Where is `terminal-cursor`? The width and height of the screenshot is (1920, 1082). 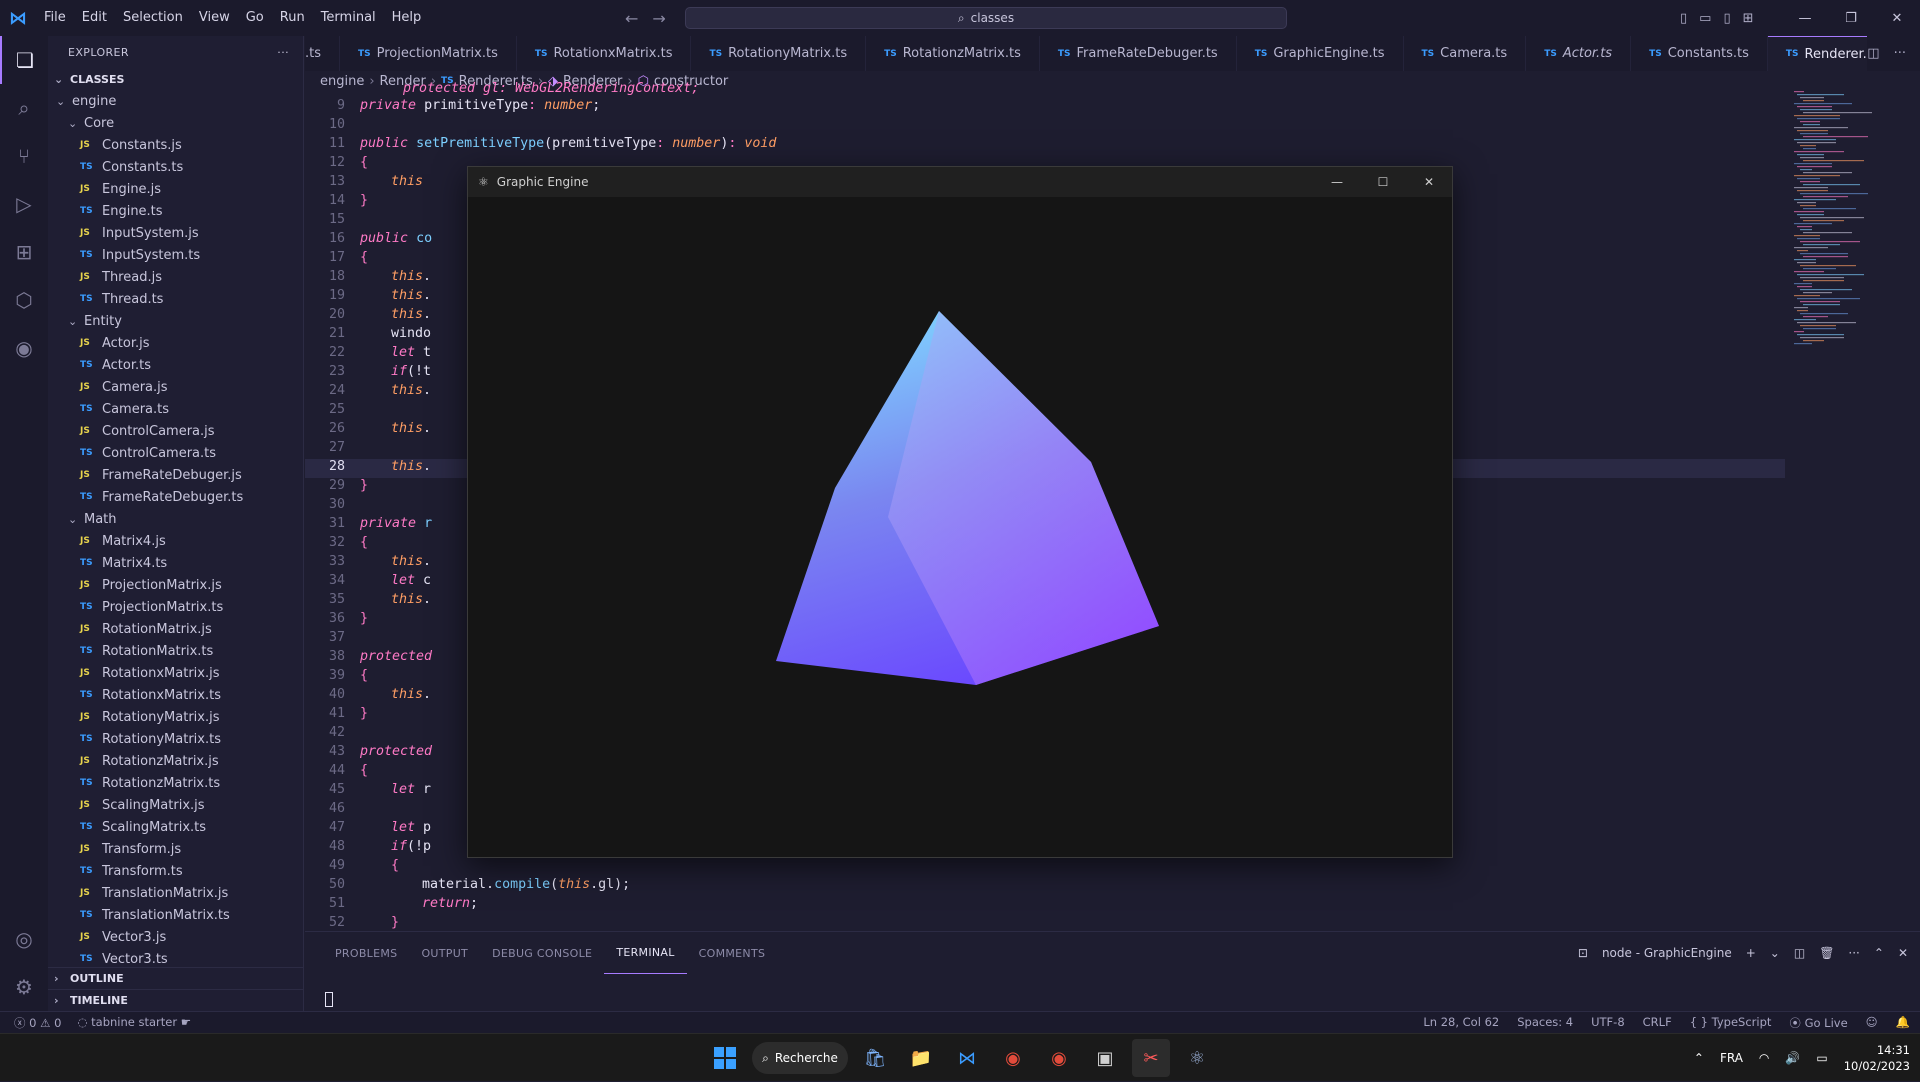
terminal-cursor is located at coordinates (329, 999).